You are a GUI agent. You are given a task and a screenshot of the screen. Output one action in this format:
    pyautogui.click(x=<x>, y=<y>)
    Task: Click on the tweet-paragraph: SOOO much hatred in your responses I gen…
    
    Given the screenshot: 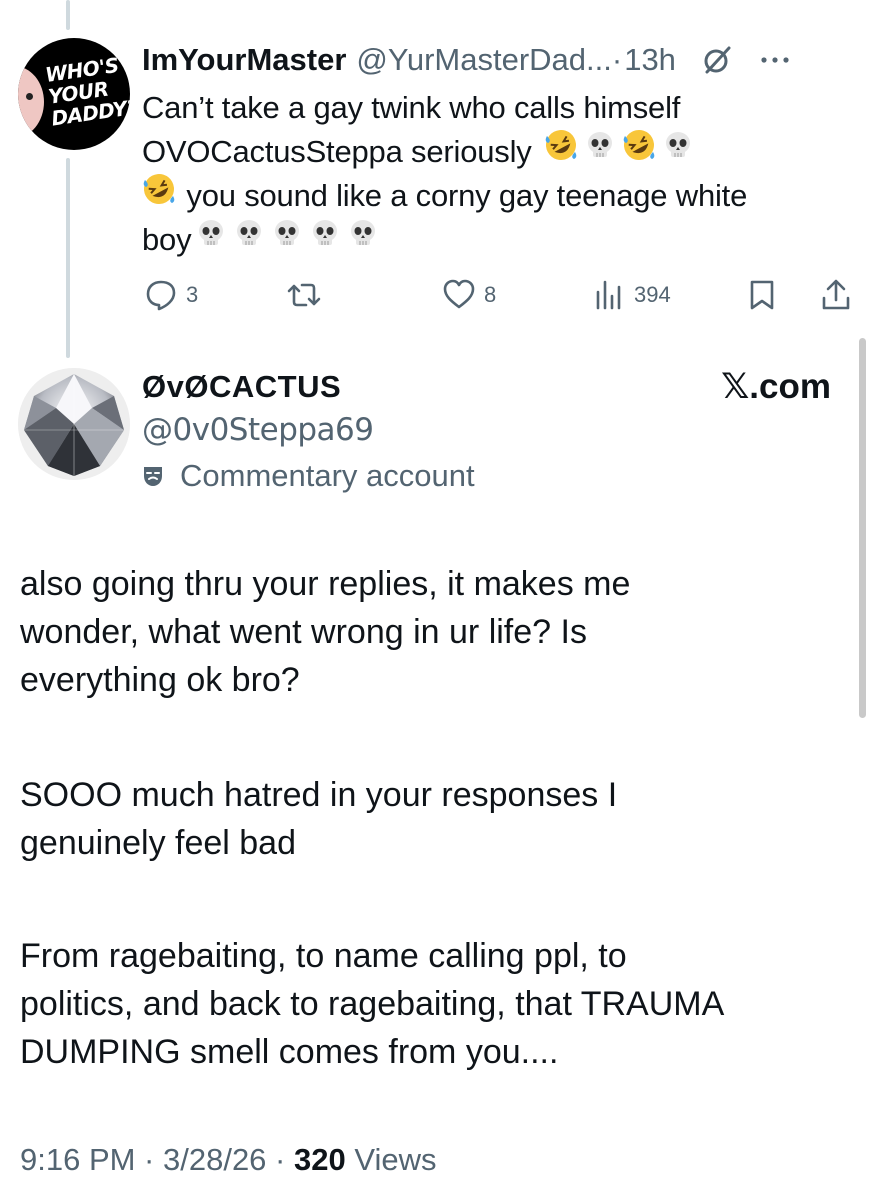 What is the action you would take?
    pyautogui.click(x=435, y=819)
    